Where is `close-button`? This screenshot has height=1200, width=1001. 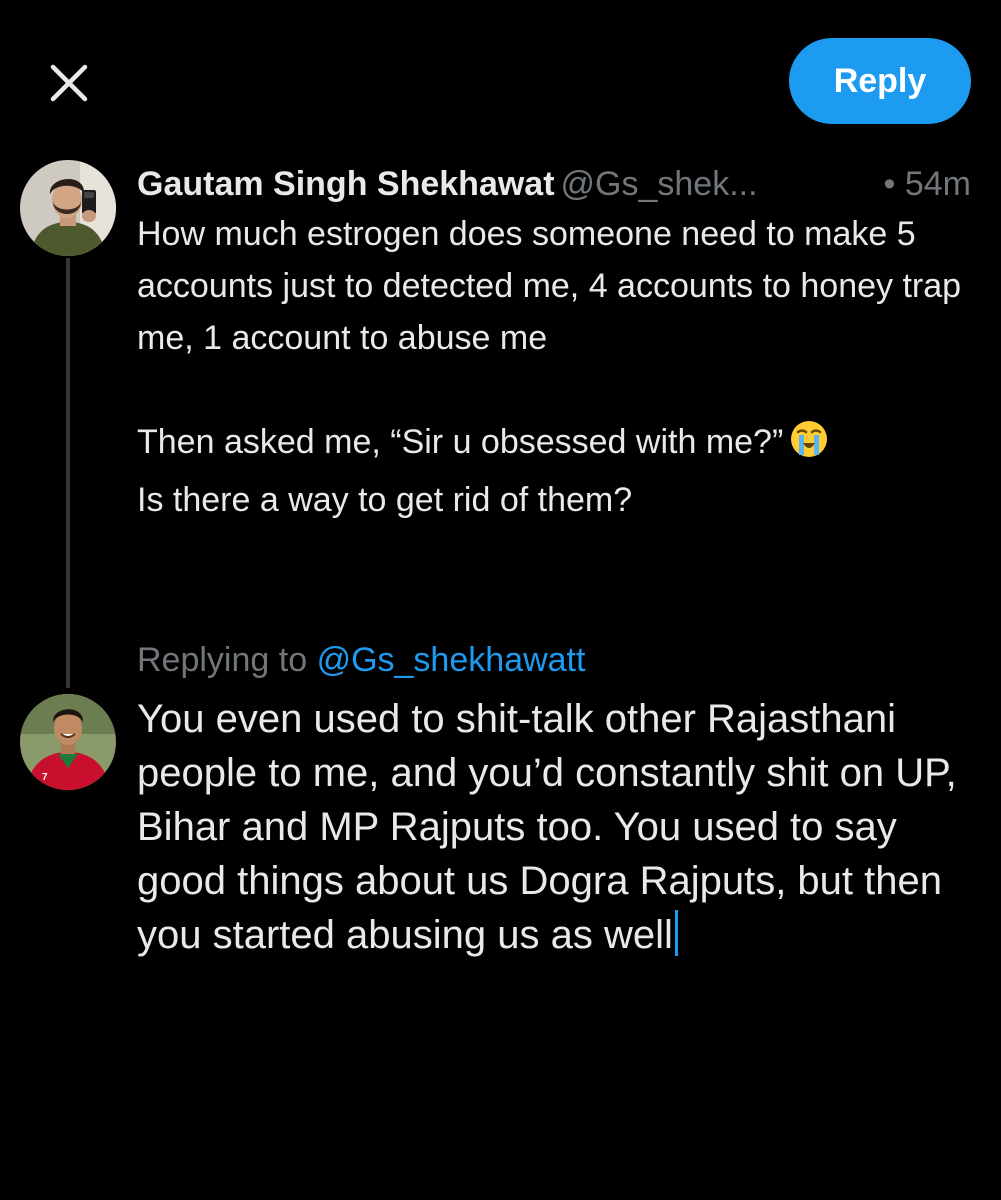 close-button is located at coordinates (69, 83).